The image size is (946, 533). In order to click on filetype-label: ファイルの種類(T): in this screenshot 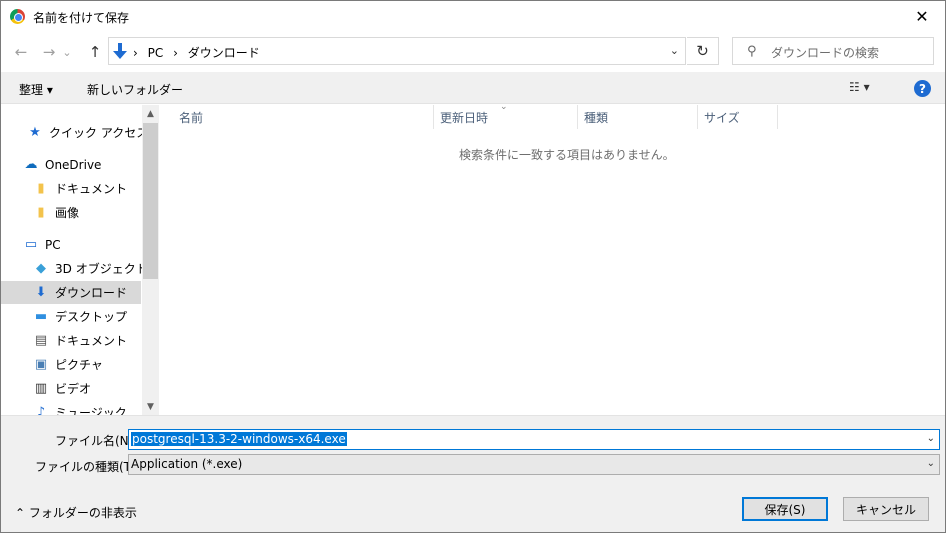, I will do `click(87, 467)`.